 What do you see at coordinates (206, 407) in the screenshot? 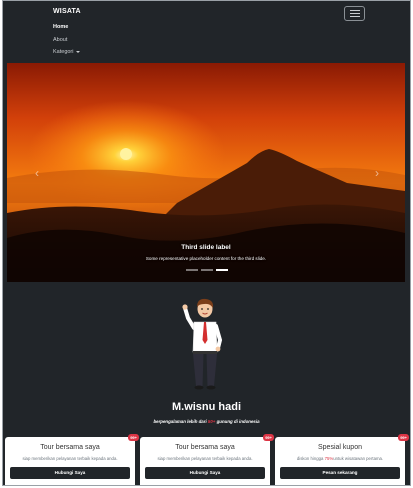
I see `profile-name: M.wisnu hadi` at bounding box center [206, 407].